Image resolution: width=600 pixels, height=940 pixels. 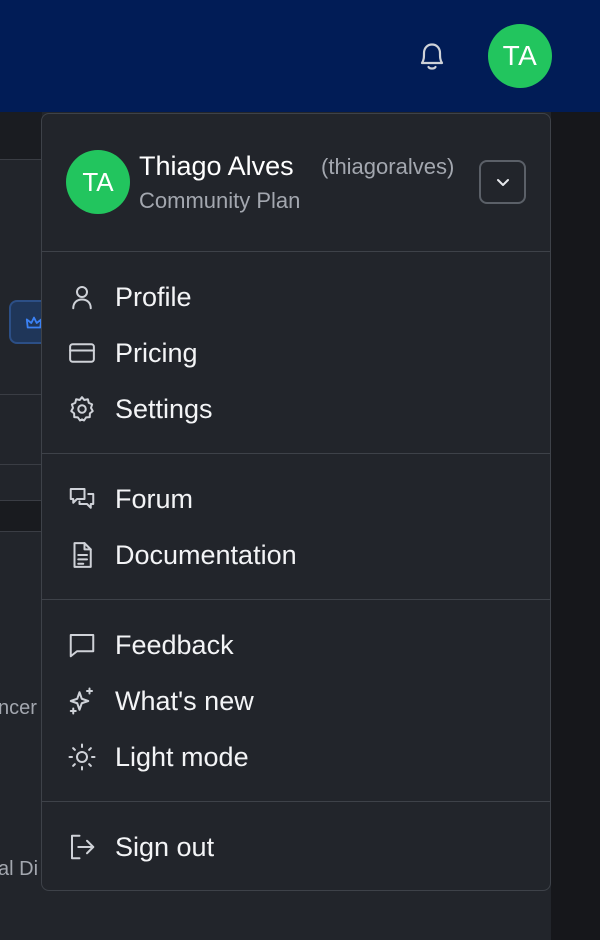 What do you see at coordinates (82, 701) in the screenshot?
I see `sparkles-icon` at bounding box center [82, 701].